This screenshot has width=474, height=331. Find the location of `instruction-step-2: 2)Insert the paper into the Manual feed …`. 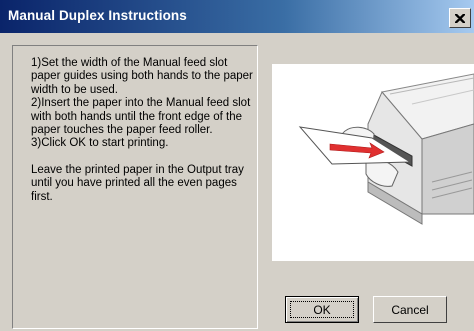

instruction-step-2: 2)Insert the paper into the Manual feed … is located at coordinates (141, 117).